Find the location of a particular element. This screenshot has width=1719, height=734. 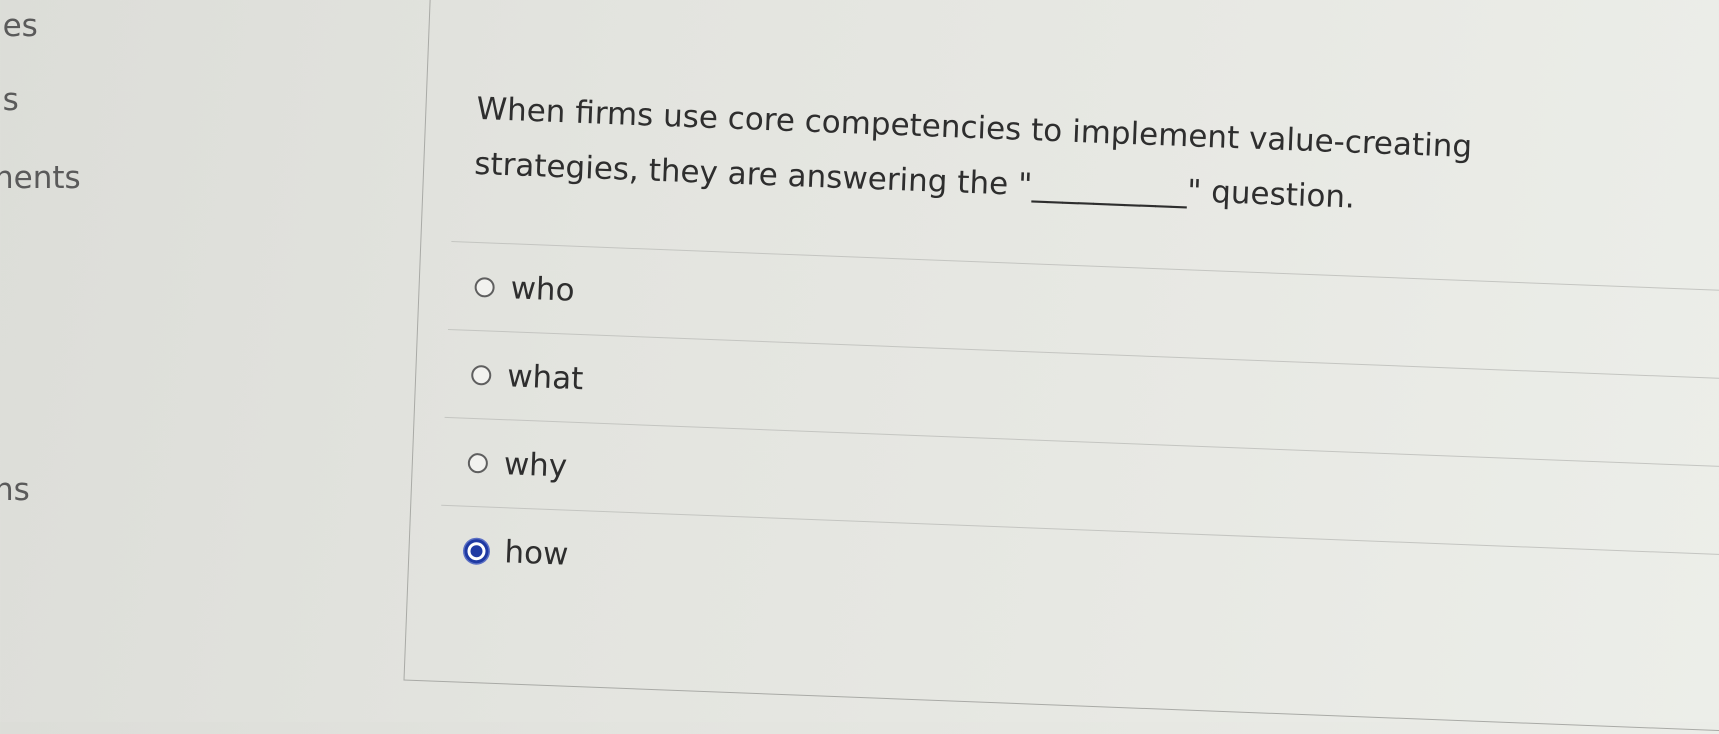

nav-item-discussions: ıs is located at coordinates (9, 100).